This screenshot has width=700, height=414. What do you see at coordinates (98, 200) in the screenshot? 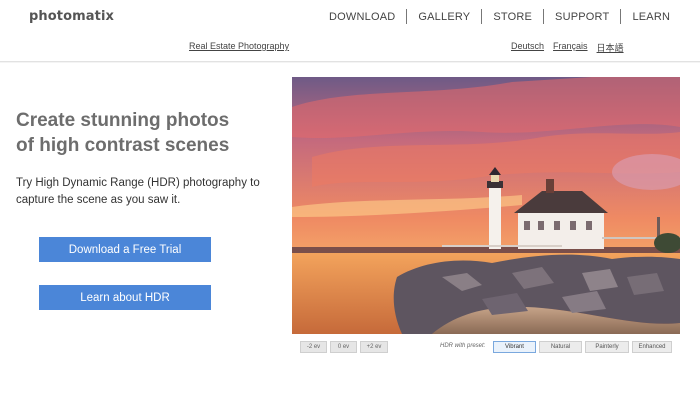
I see `subtext-line-2: capture the scene as you saw it.` at bounding box center [98, 200].